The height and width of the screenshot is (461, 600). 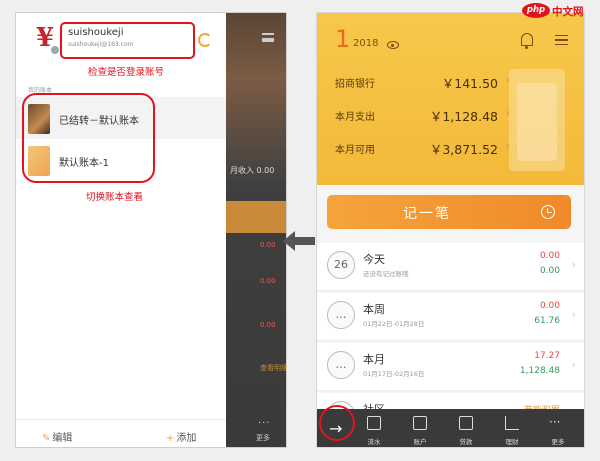 What do you see at coordinates (394, 374) in the screenshot?
I see `period-subtitle: 01月17日-02月16日` at bounding box center [394, 374].